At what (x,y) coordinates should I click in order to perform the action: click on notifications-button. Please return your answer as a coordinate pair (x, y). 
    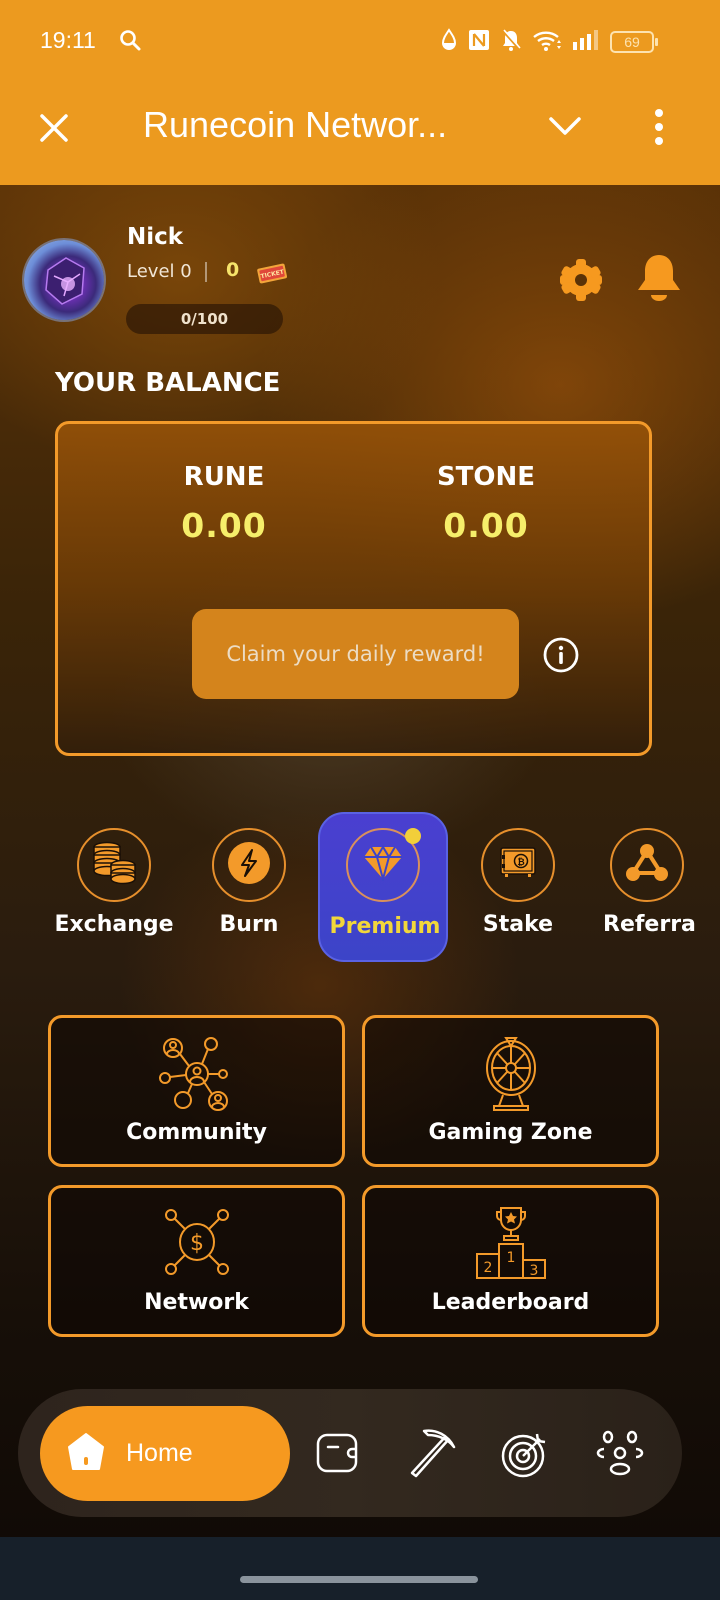
    Looking at the image, I should click on (659, 281).